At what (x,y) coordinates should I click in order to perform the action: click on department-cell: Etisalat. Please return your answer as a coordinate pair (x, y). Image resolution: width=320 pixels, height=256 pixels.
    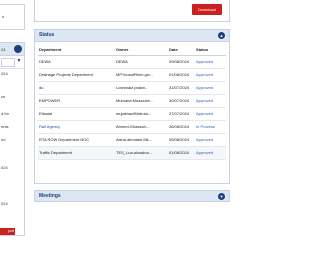
    Looking at the image, I should click on (46, 113).